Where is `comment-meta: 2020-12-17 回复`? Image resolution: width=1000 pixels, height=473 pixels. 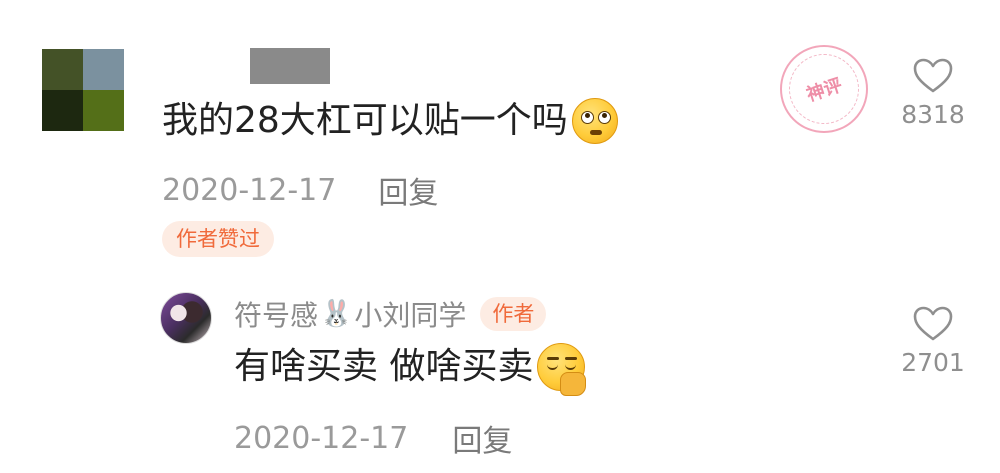 comment-meta: 2020-12-17 回复 is located at coordinates (300, 190).